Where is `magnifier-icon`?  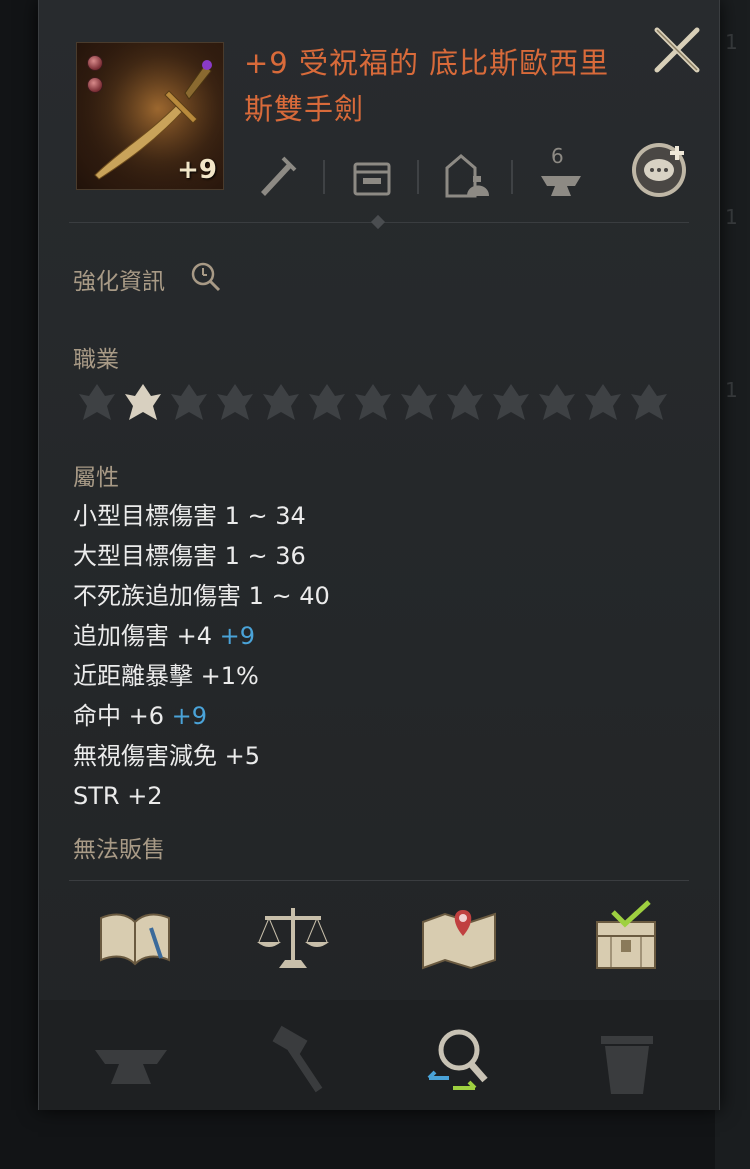 magnifier-icon is located at coordinates (206, 277).